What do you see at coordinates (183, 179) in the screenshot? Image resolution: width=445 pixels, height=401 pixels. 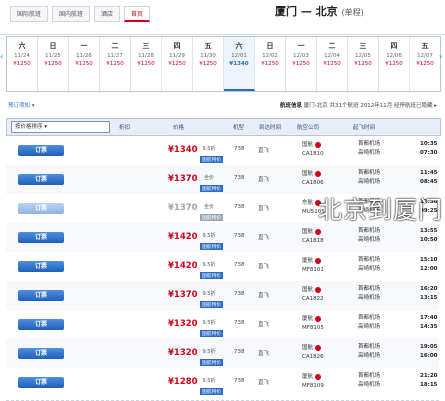 I see `flight-price: ¥1370` at bounding box center [183, 179].